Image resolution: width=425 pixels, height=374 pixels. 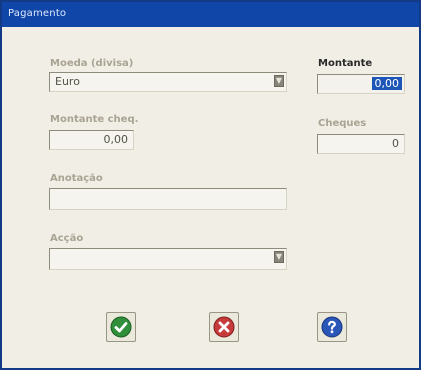 I want to click on close-icon, so click(x=224, y=327).